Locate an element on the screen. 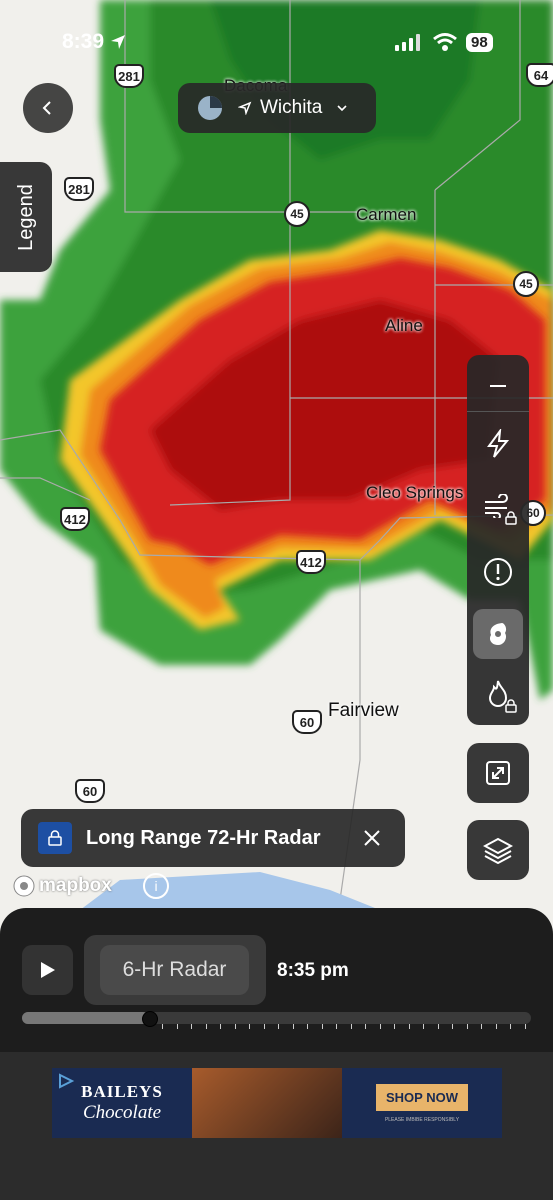 The height and width of the screenshot is (1200, 553). radar-mode-label: 6-Hr Radar is located at coordinates (174, 970).